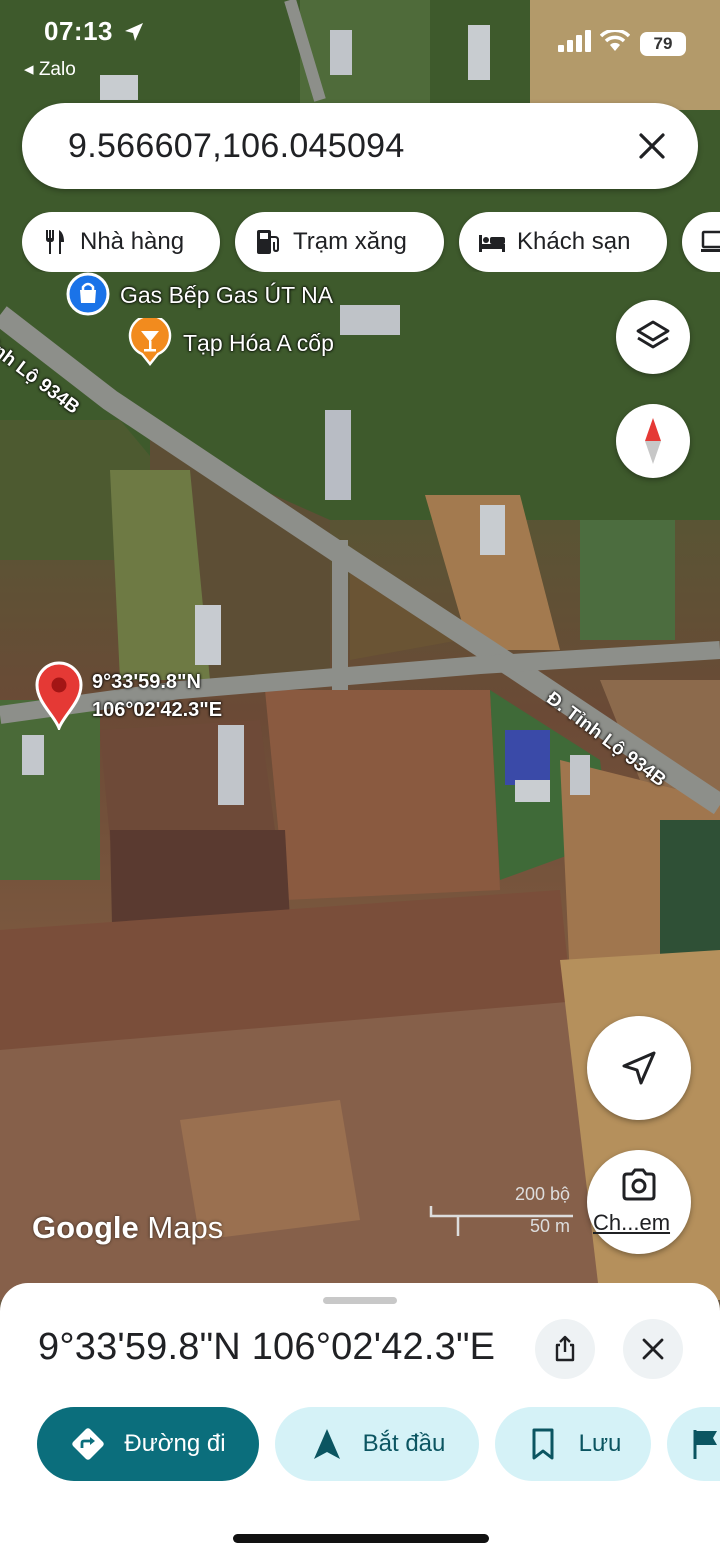 The image size is (720, 1559). What do you see at coordinates (326, 1444) in the screenshot?
I see `navigation-icon` at bounding box center [326, 1444].